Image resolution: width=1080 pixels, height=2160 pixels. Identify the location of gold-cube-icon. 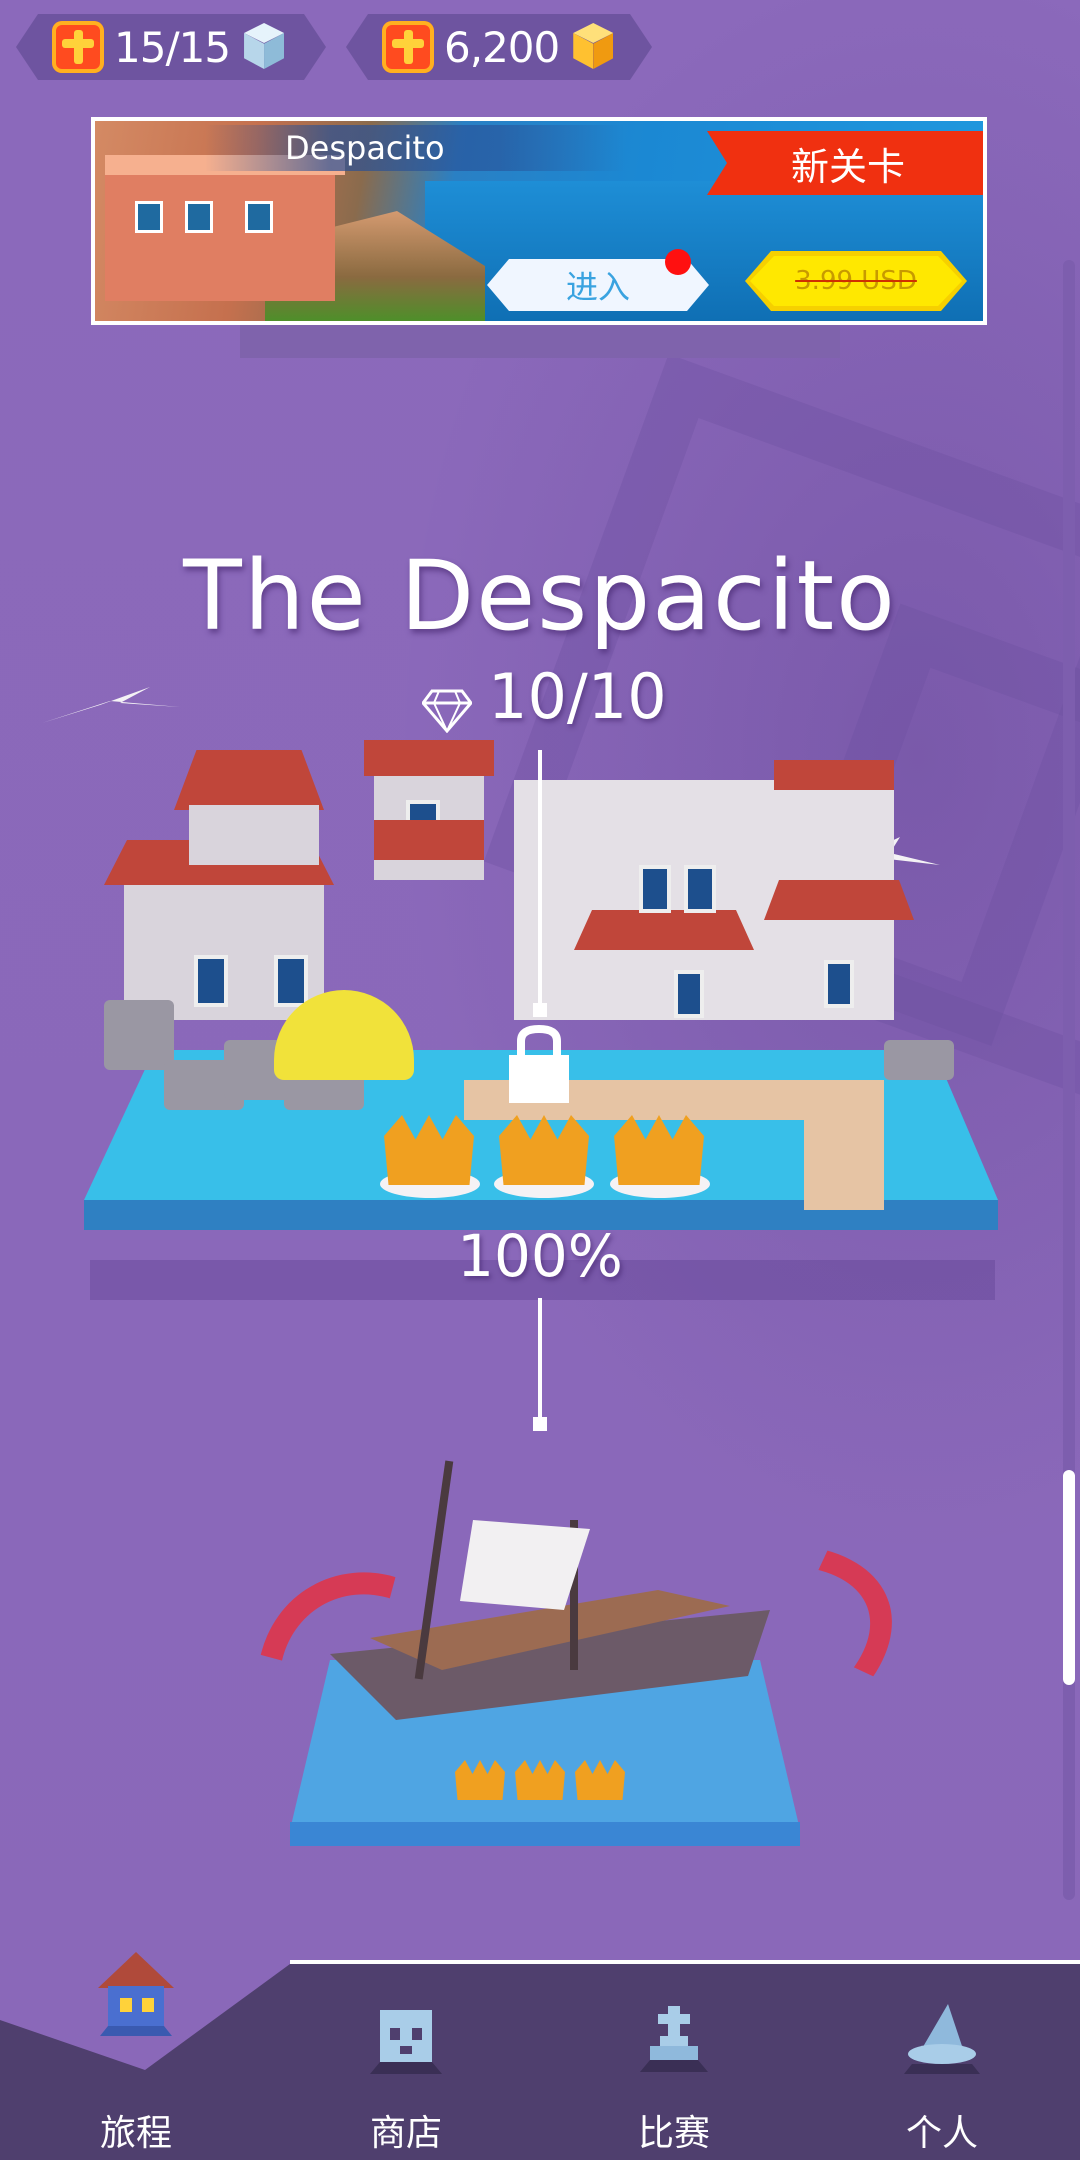
(593, 47).